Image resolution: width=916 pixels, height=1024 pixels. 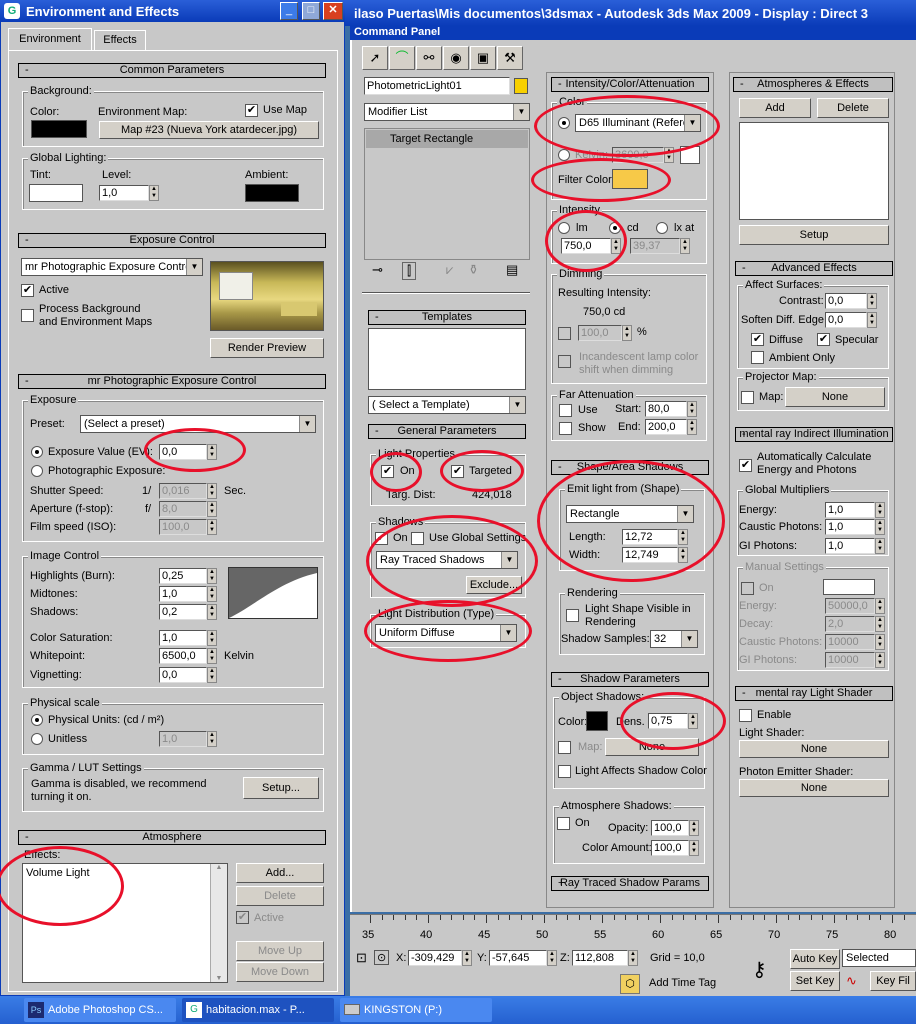 I want to click on tab-environment: Environment, so click(x=50, y=39).